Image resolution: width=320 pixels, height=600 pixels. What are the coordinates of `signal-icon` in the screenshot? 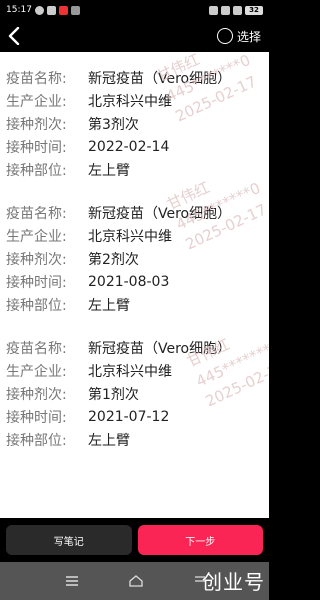 It's located at (225, 10).